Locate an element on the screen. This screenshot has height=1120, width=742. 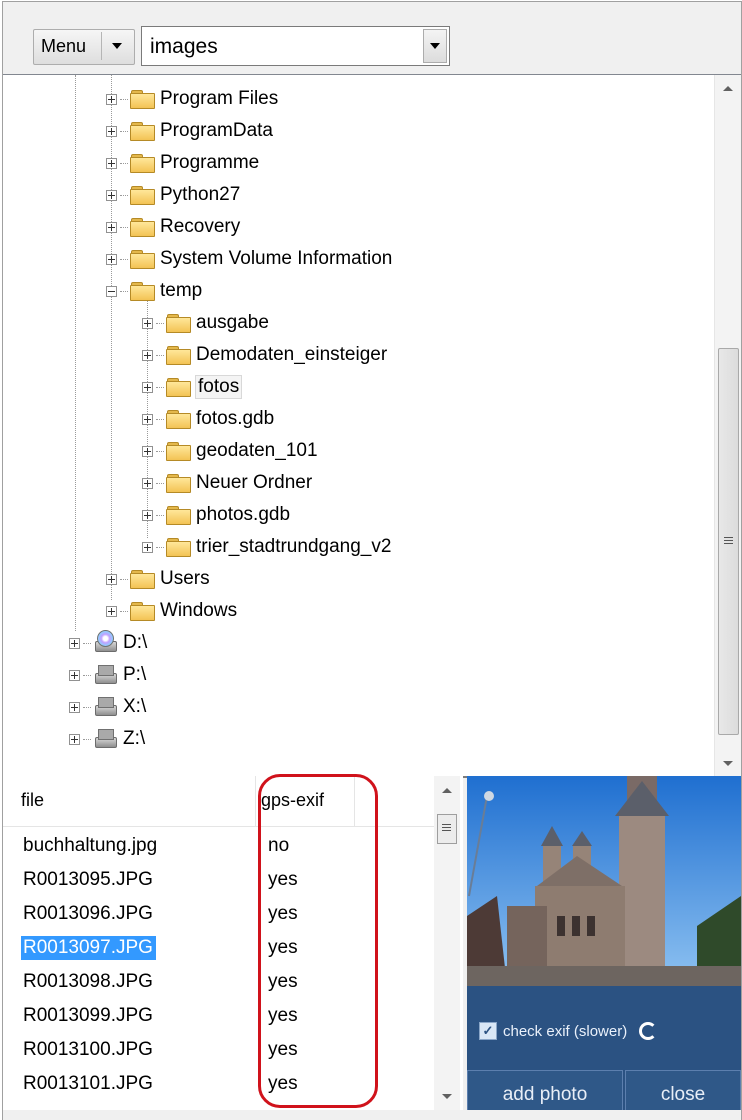
tree-node: trier_stadtrundgang_v2 is located at coordinates (266, 547).